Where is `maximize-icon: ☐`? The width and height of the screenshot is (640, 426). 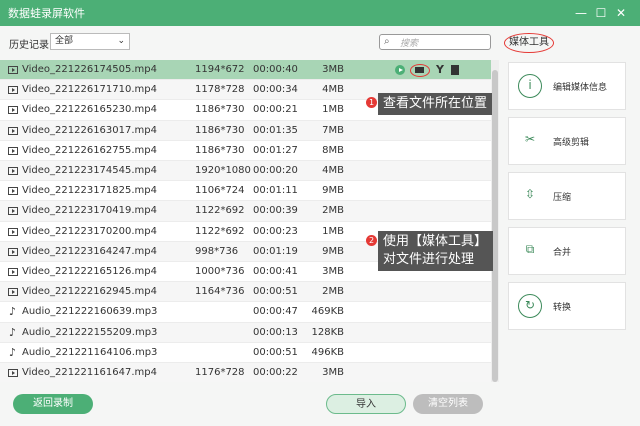 maximize-icon: ☐ is located at coordinates (601, 13).